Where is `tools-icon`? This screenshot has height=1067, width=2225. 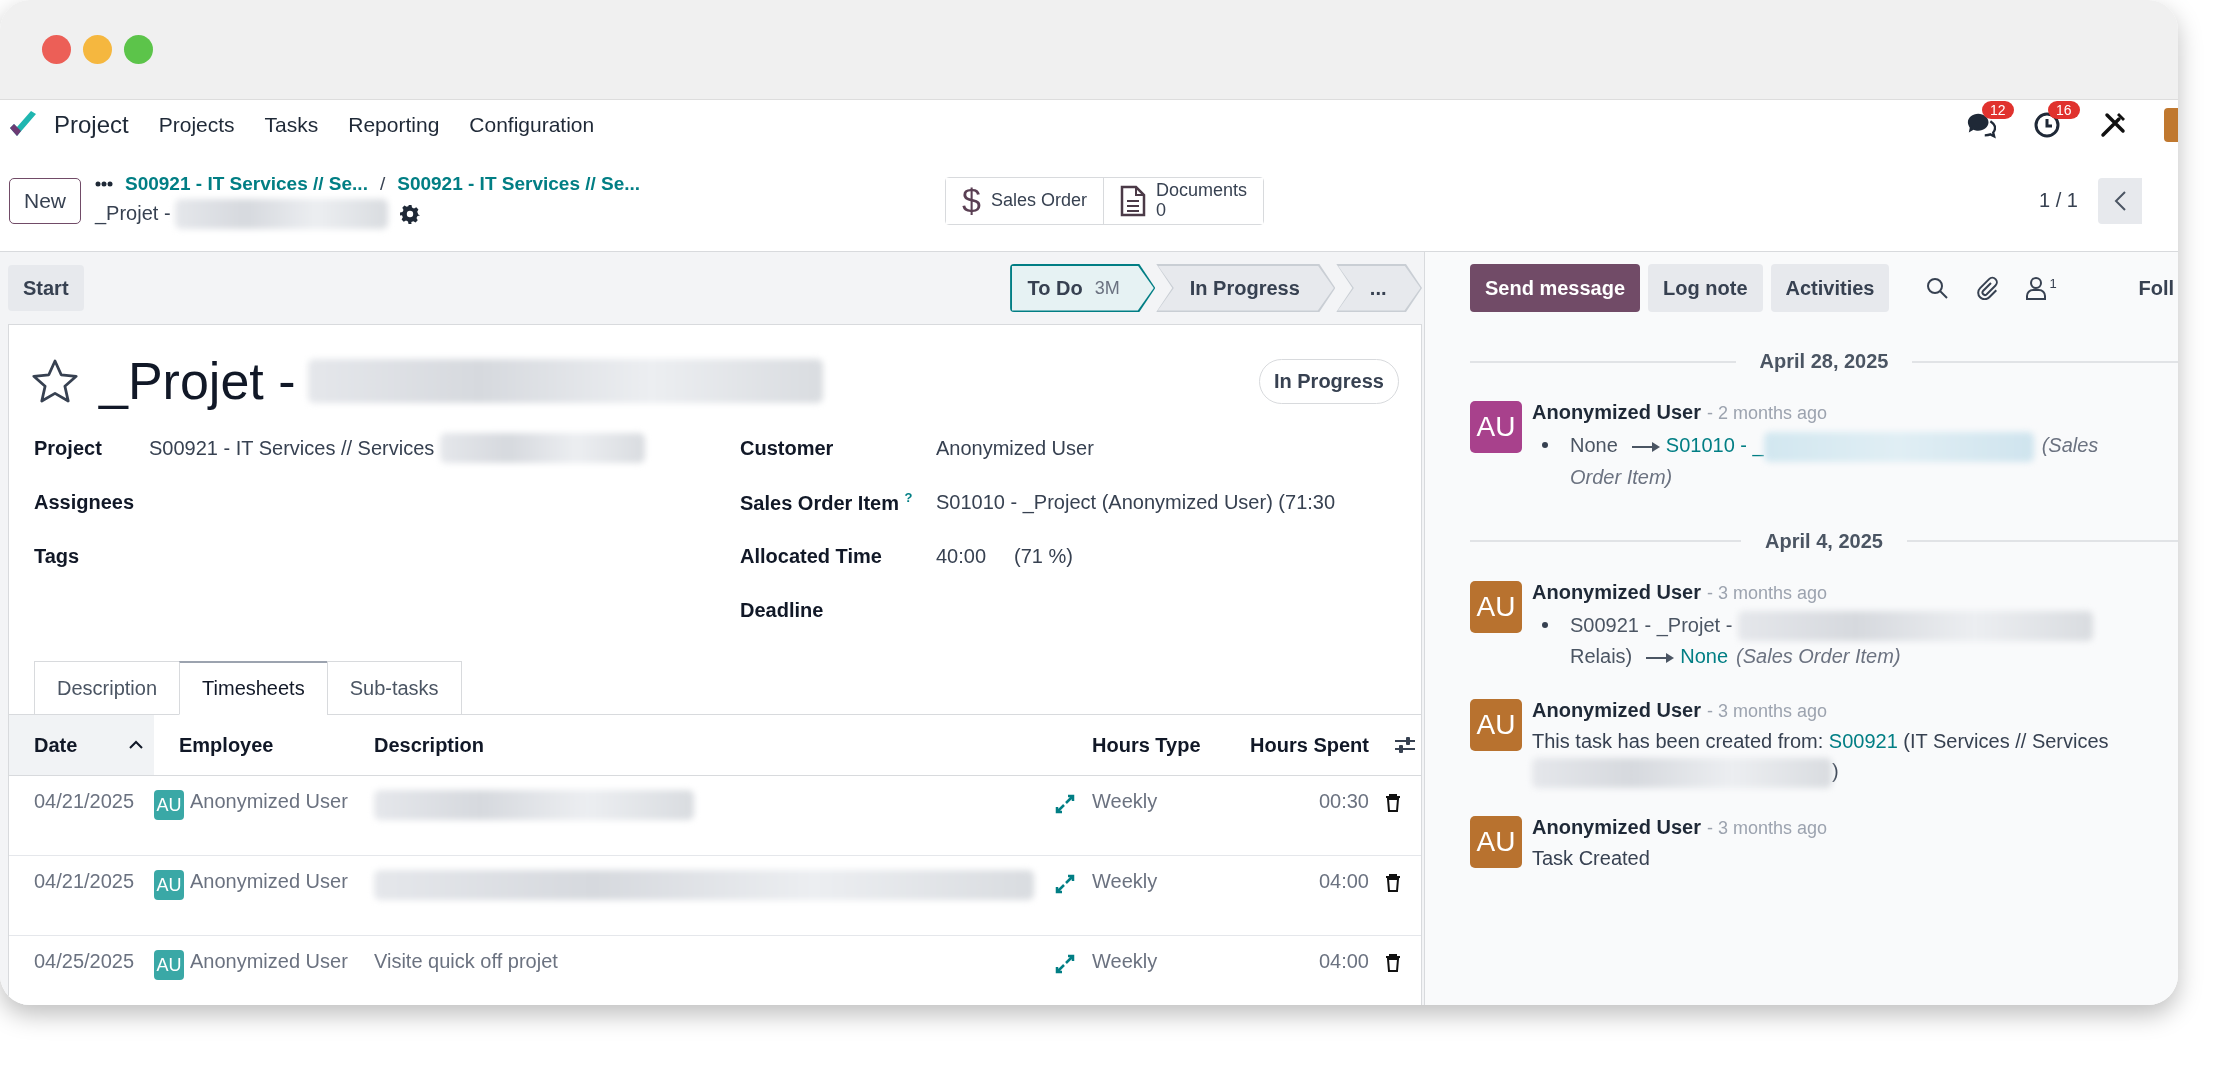 tools-icon is located at coordinates (2113, 125).